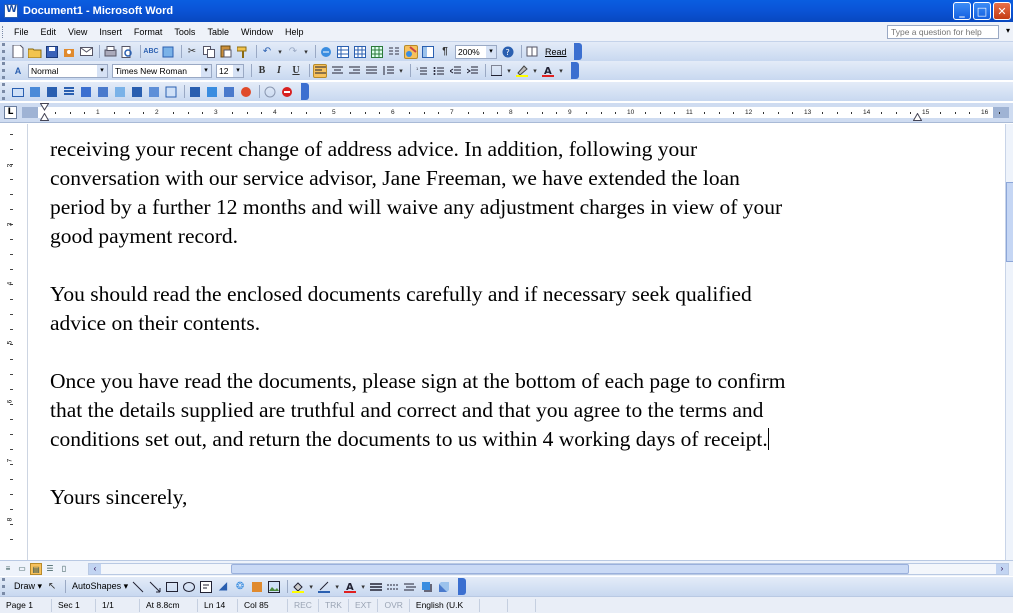 Image resolution: width=1013 pixels, height=613 pixels. What do you see at coordinates (77, 32) in the screenshot?
I see `menu-view: View` at bounding box center [77, 32].